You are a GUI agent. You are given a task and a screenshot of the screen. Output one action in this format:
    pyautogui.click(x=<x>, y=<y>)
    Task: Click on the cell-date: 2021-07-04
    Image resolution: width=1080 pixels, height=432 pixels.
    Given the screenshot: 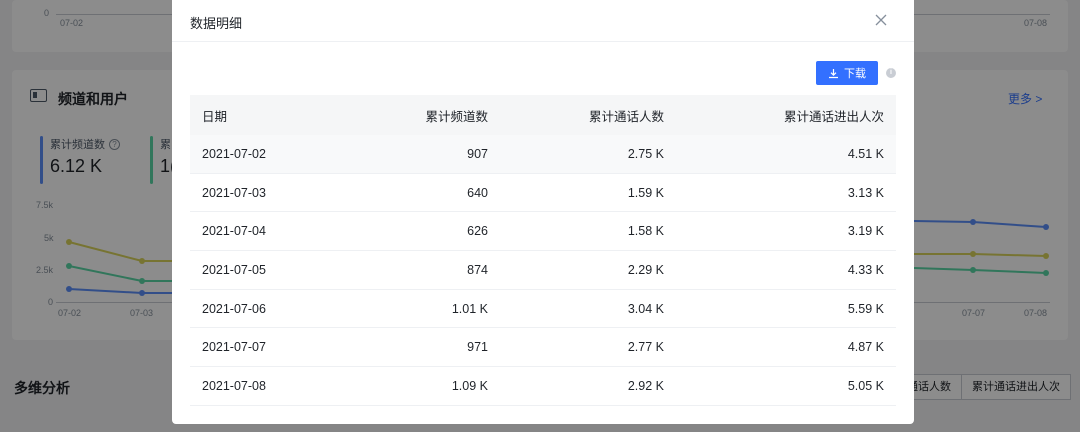 What is the action you would take?
    pyautogui.click(x=234, y=231)
    